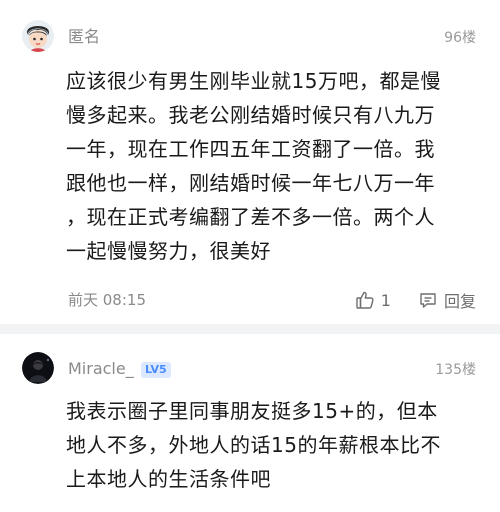 This screenshot has width=500, height=512. I want to click on like-button: 1, so click(373, 300).